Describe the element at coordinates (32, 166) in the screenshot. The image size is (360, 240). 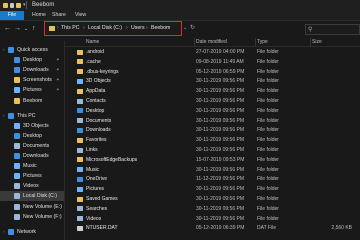
I see `sidebar-item: Music` at that location.